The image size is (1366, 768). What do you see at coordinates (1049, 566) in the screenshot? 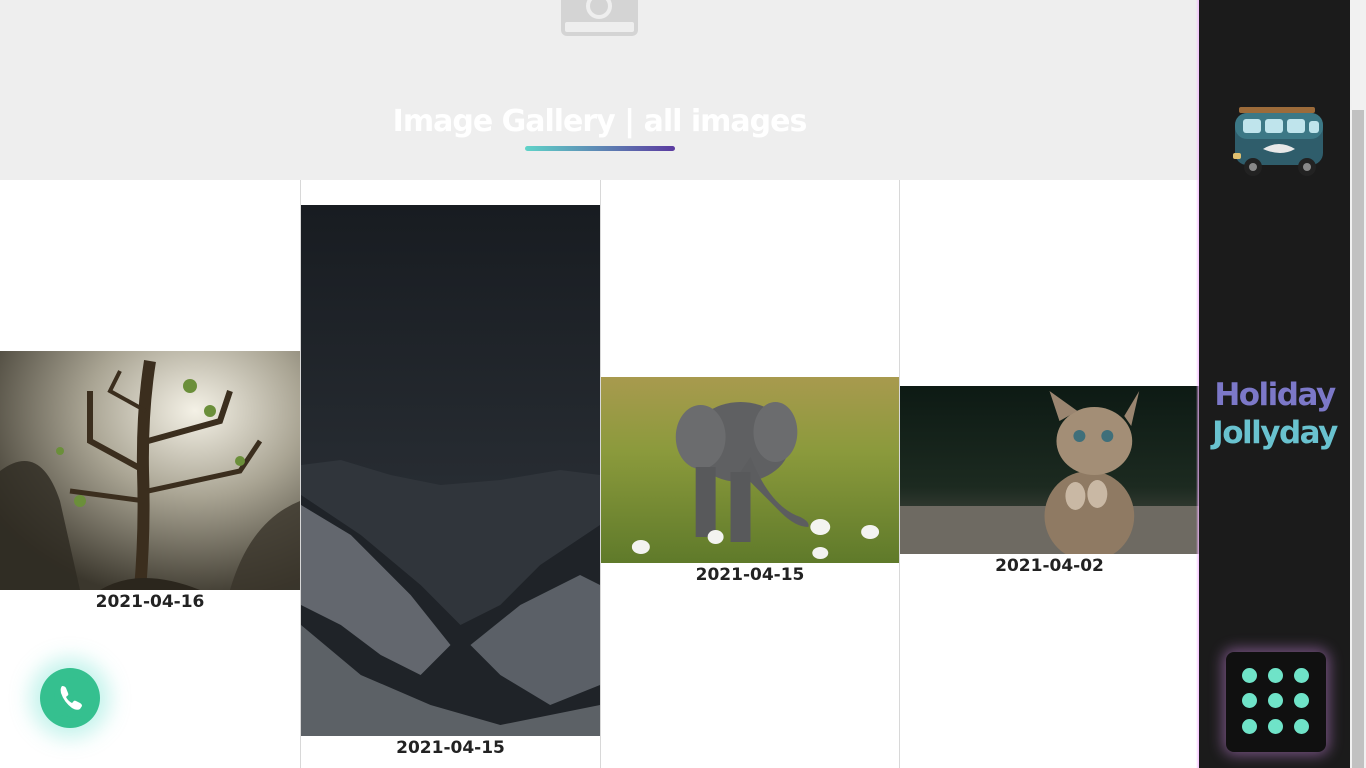
I see `image-date: 2021-04-02` at bounding box center [1049, 566].